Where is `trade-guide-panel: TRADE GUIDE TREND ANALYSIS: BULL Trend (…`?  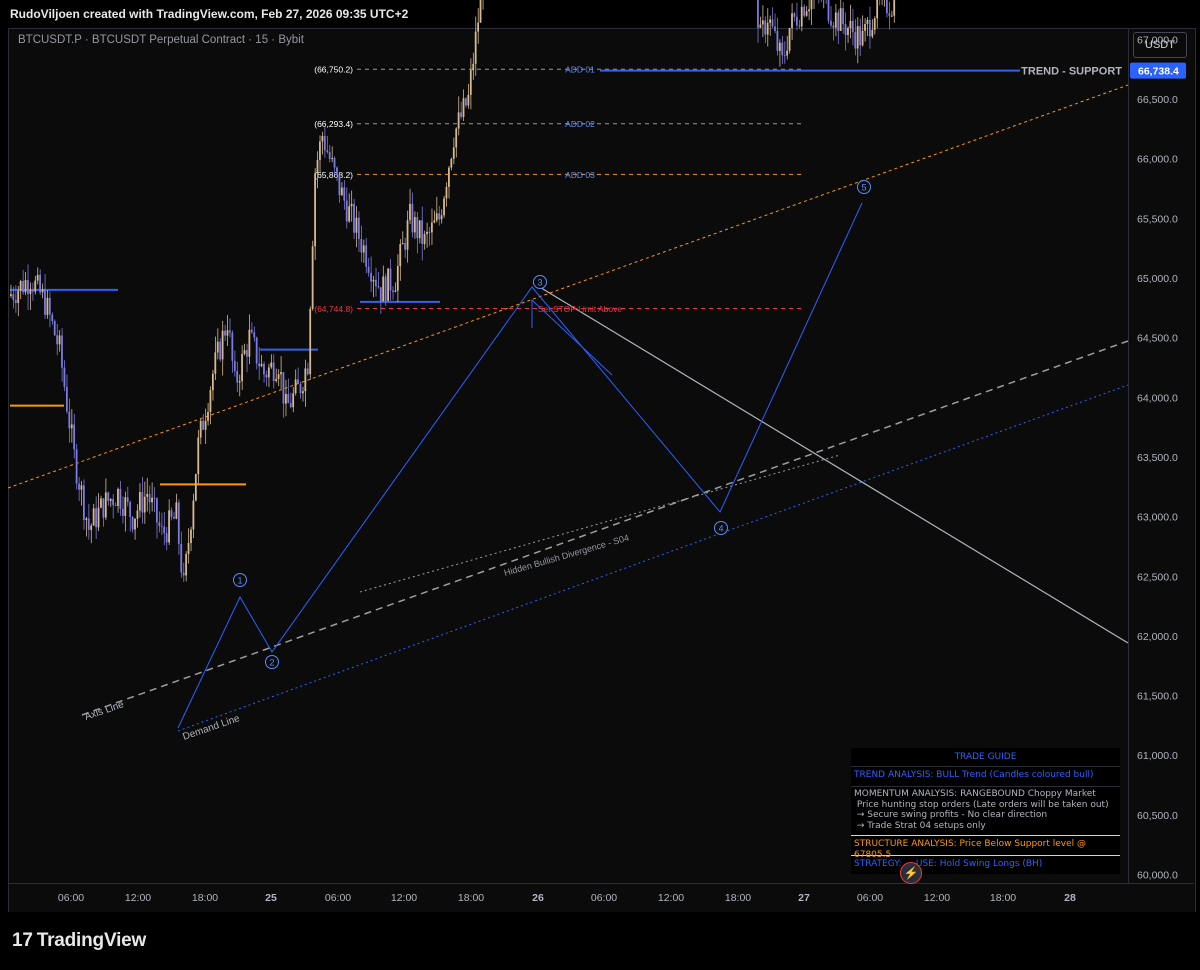 trade-guide-panel: TRADE GUIDE TREND ANALYSIS: BULL Trend (… is located at coordinates (985, 811).